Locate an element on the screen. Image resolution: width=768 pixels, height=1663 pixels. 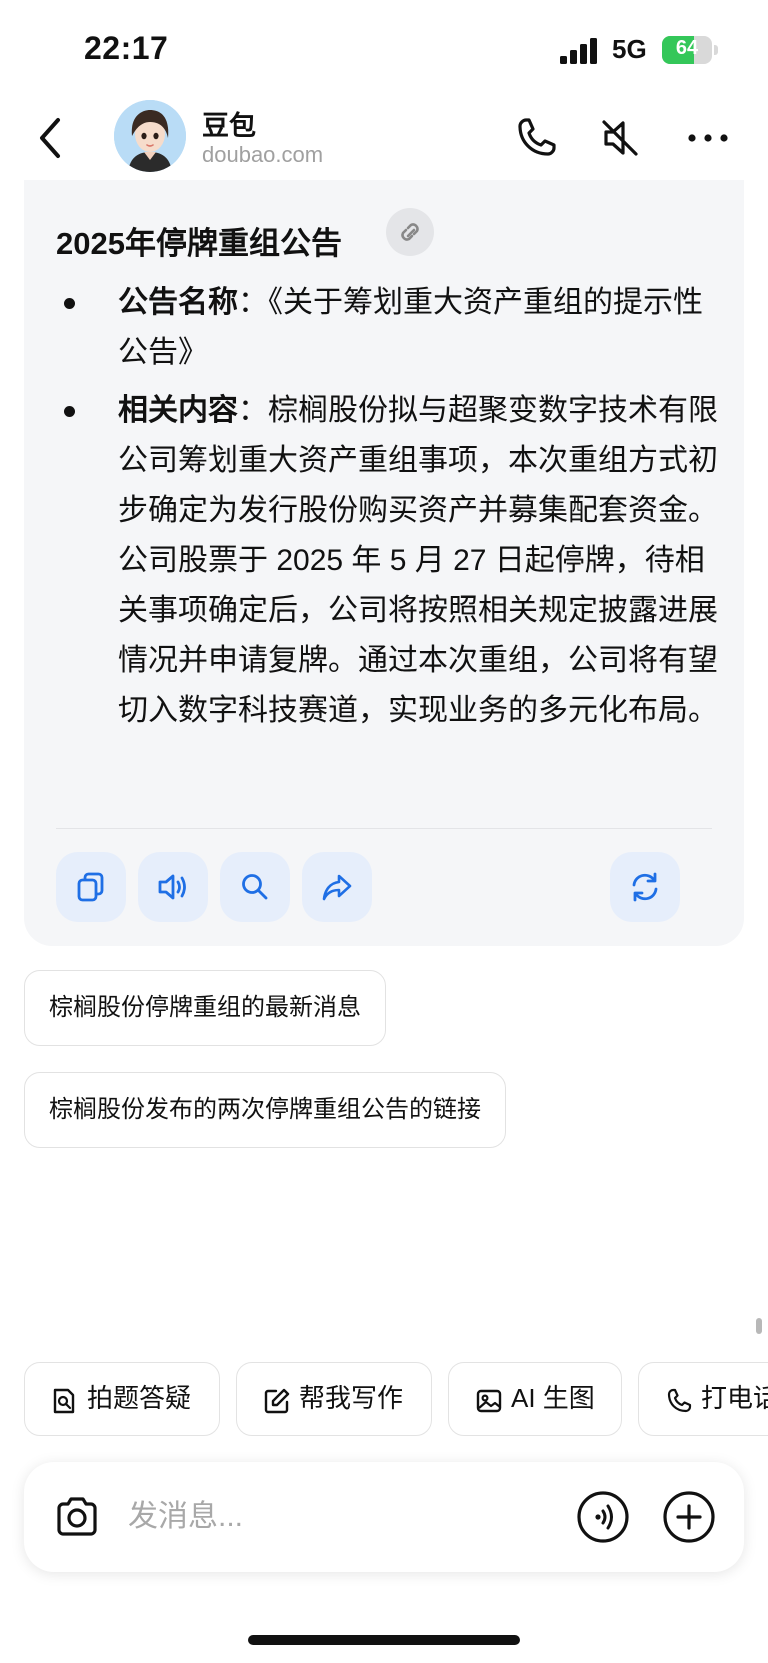
list-item-text: 公告名称：《关于筹划重大资产重组的提示性公告》 is located at coordinates (420, 328).